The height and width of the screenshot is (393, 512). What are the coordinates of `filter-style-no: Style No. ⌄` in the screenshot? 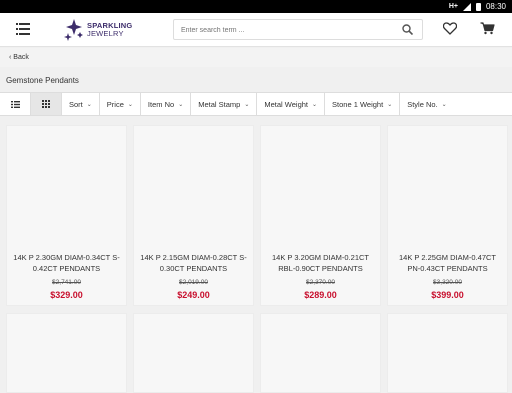 It's located at (426, 104).